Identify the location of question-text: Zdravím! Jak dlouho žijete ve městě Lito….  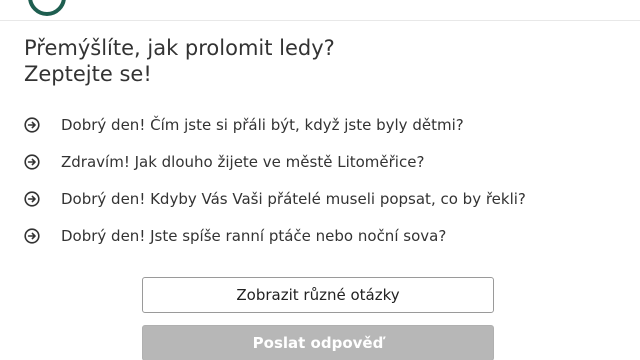
(243, 161).